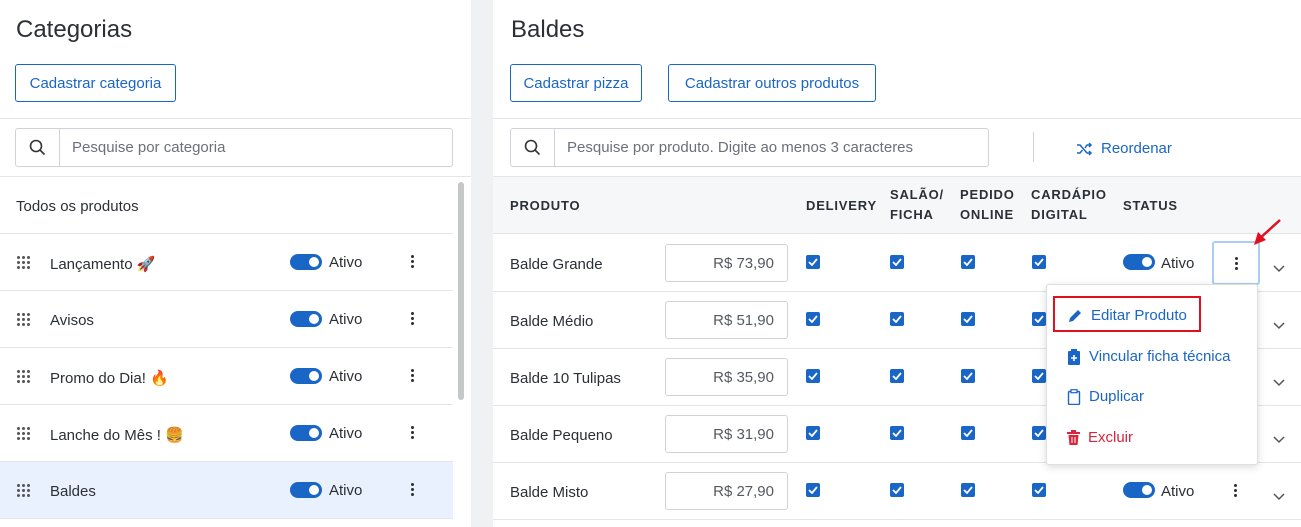 Image resolution: width=1301 pixels, height=527 pixels. Describe the element at coordinates (103, 264) in the screenshot. I see `category-name: Lançamento 🚀` at that location.